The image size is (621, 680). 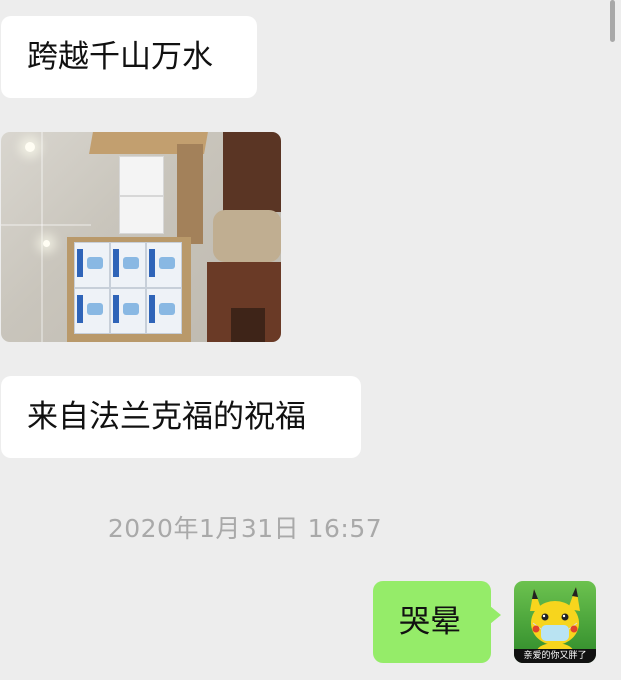 I want to click on box-flap, so click(x=190, y=194).